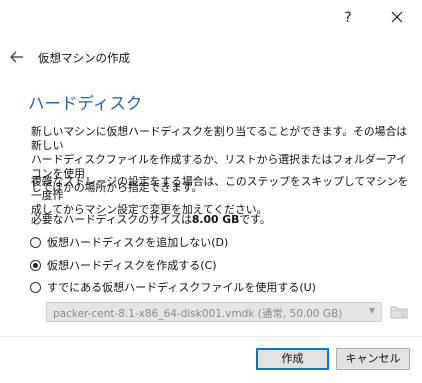  I want to click on page-title: ハードディスク, so click(85, 103).